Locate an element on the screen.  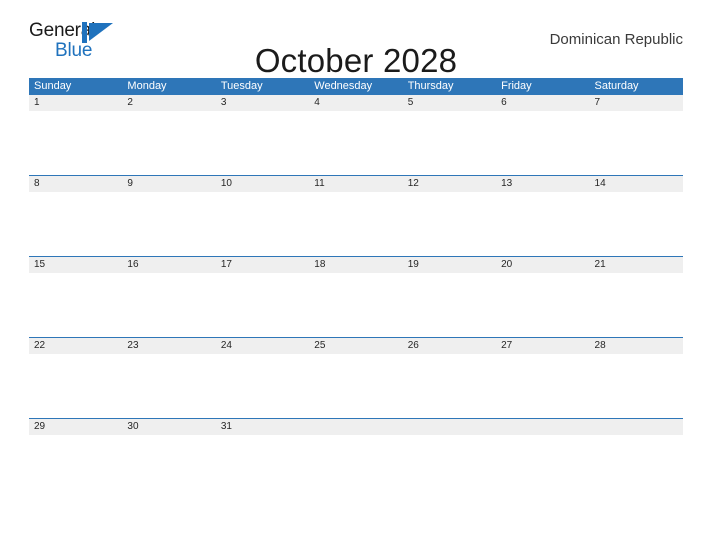
day-cell: 31 is located at coordinates (262, 427).